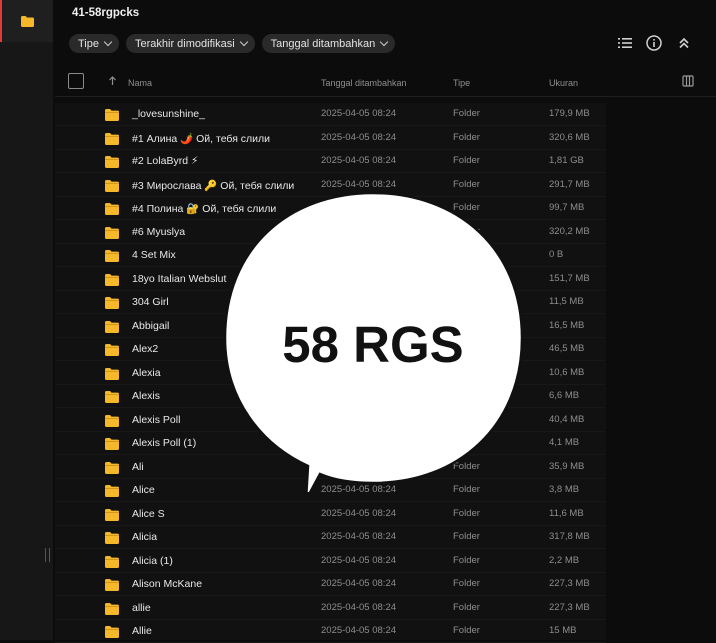 The image size is (716, 643). Describe the element at coordinates (151, 325) in the screenshot. I see `file-name: Abbigail` at that location.